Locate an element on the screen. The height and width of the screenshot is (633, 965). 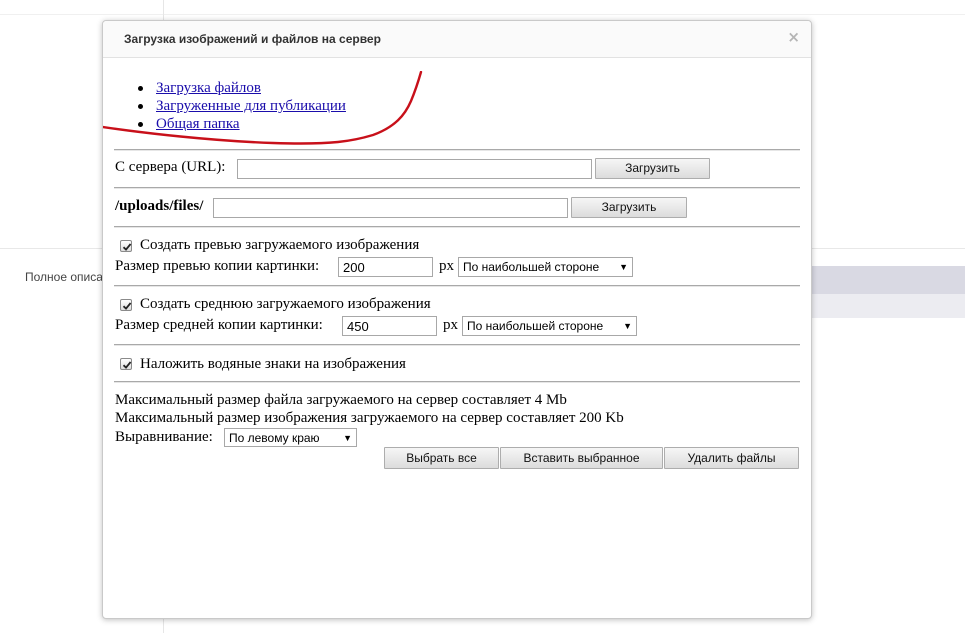
insert-selected-button: Вставить выбранное is located at coordinates (581, 458).